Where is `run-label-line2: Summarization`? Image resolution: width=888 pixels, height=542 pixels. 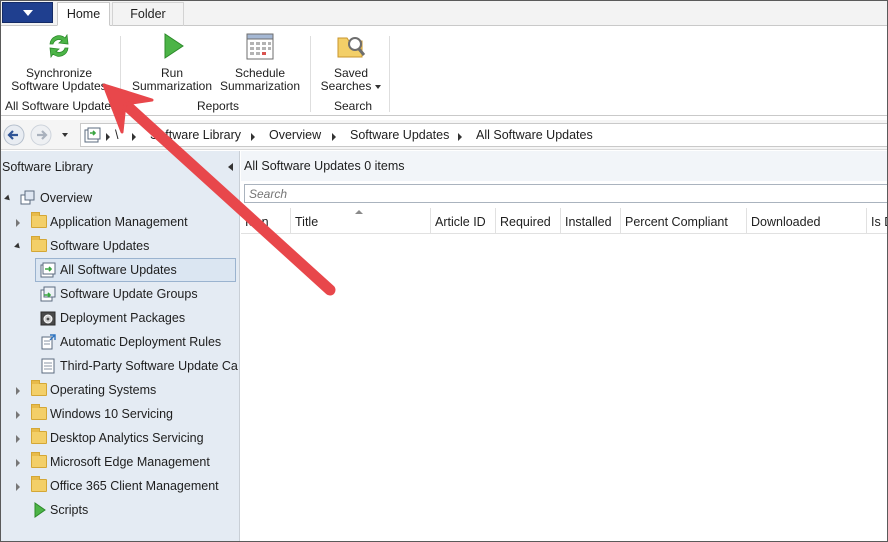 run-label-line2: Summarization is located at coordinates (172, 86).